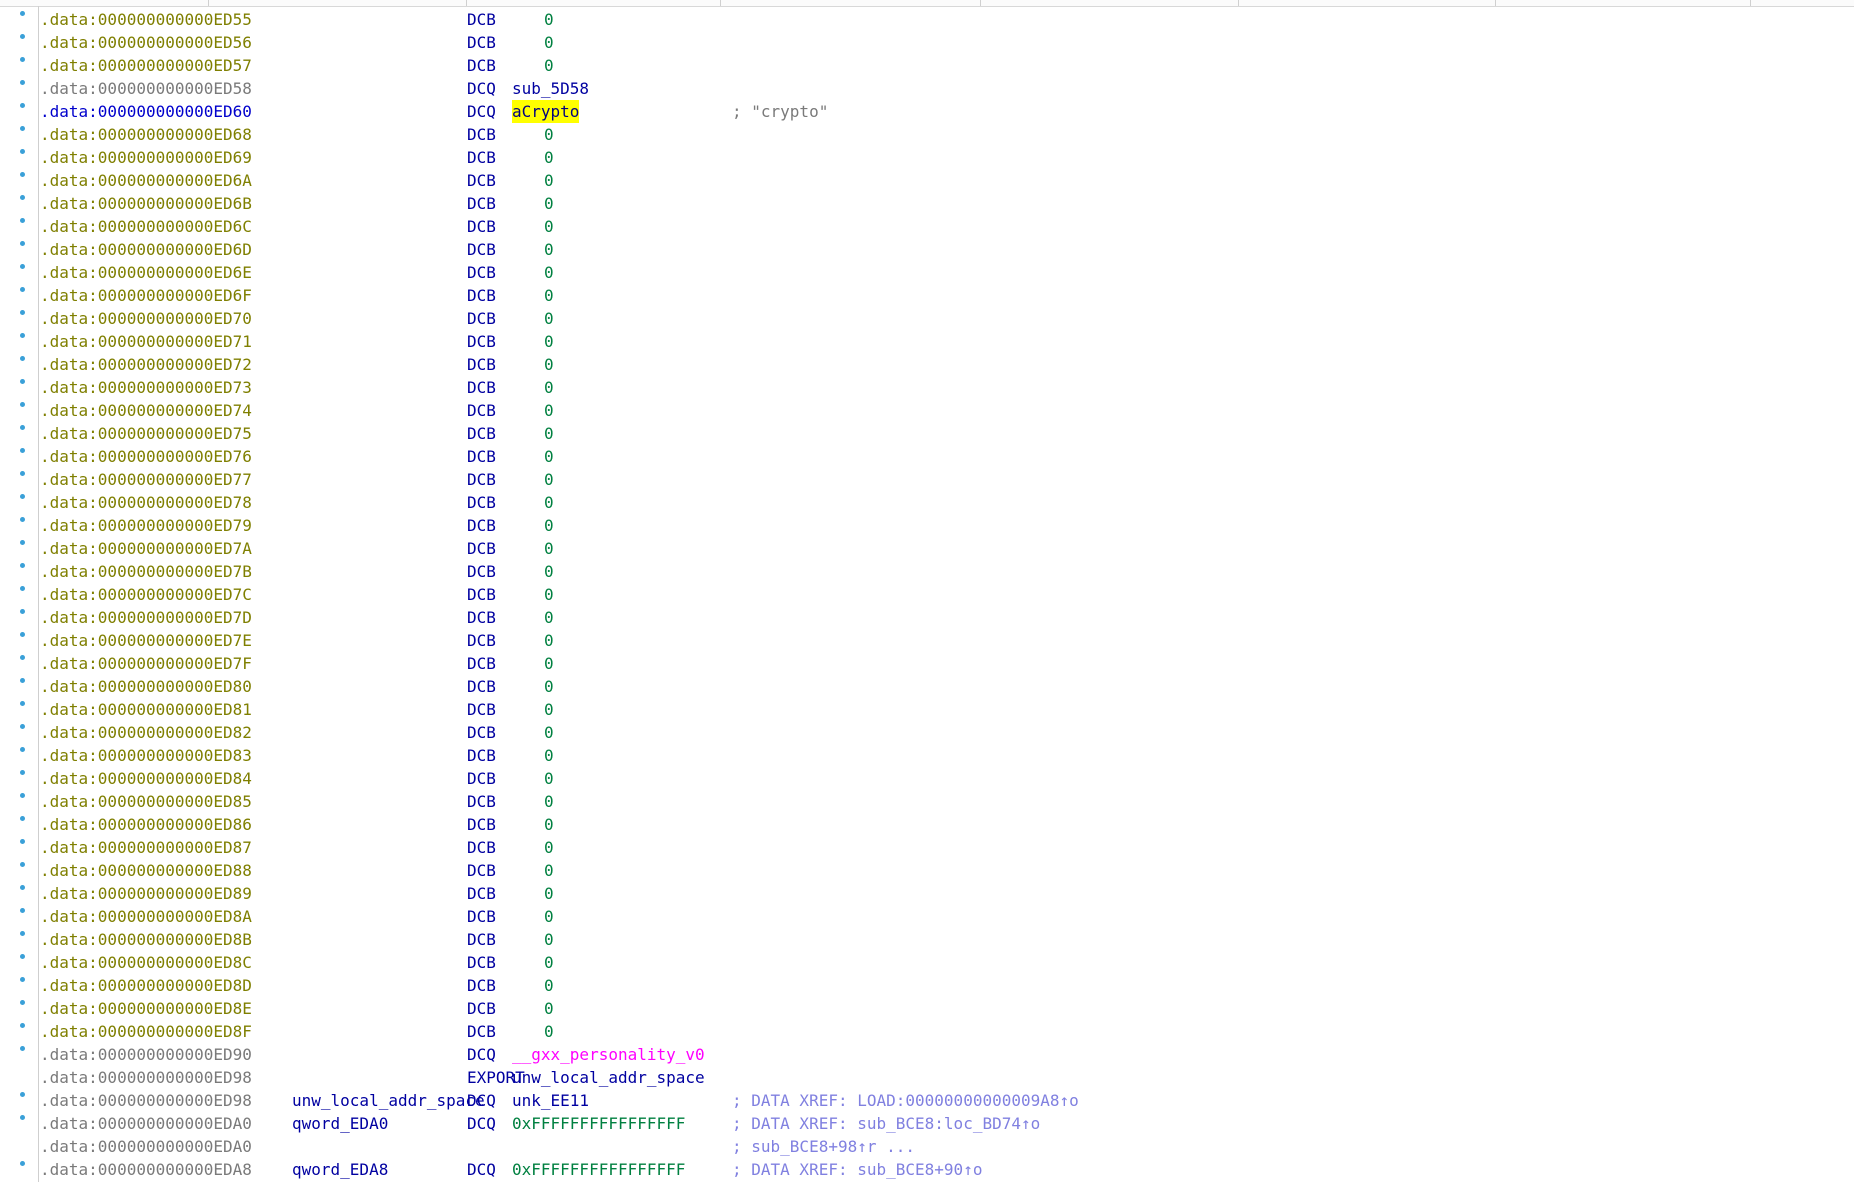 The width and height of the screenshot is (1854, 1182). I want to click on listing-row: .data:000000000000ED7F DCB 0, so click(927, 663).